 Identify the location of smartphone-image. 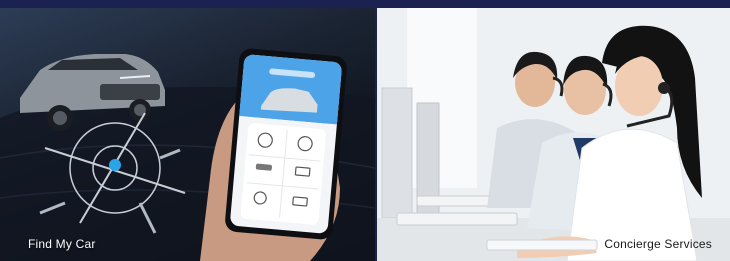
(286, 144).